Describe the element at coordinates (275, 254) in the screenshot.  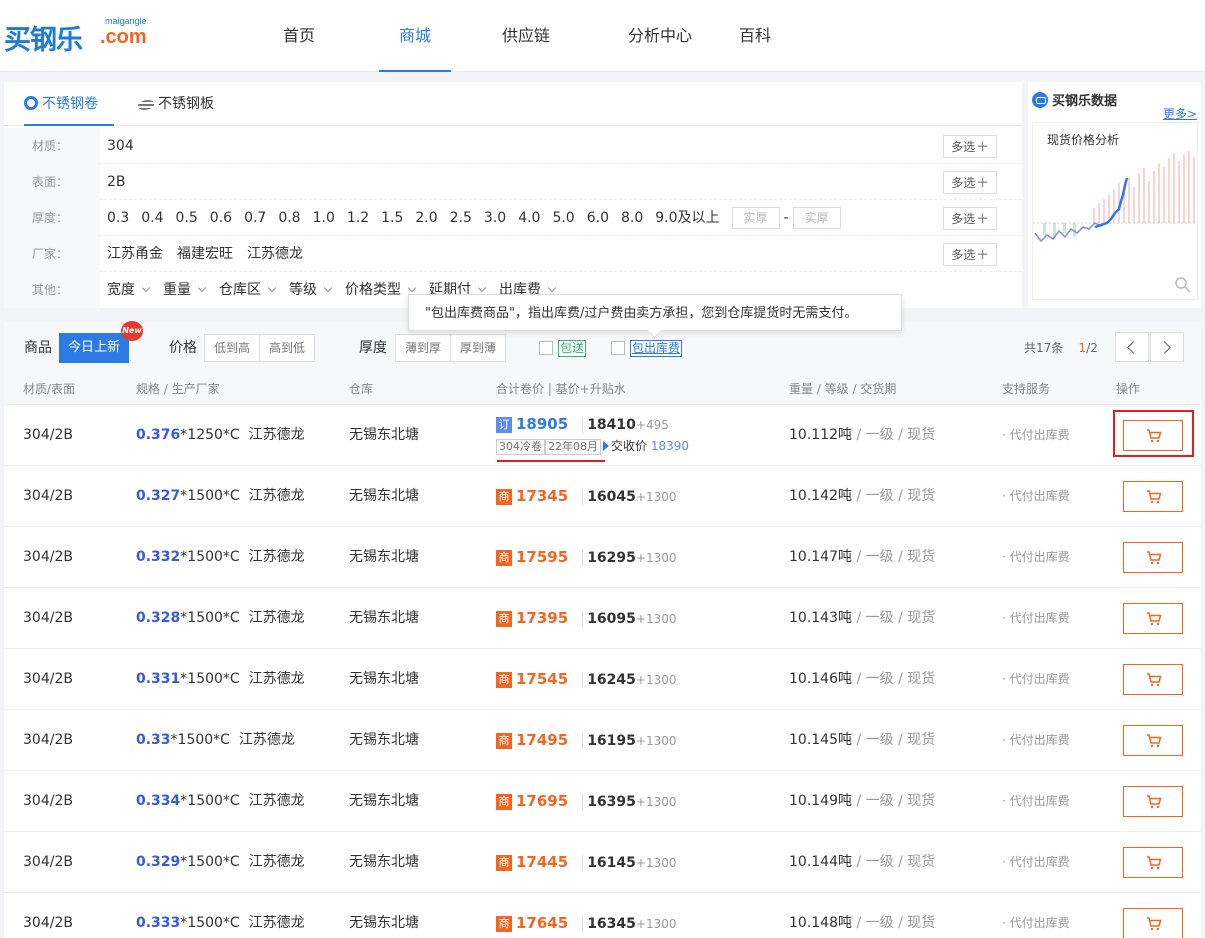
I see `filter-option: 江苏德龙` at that location.